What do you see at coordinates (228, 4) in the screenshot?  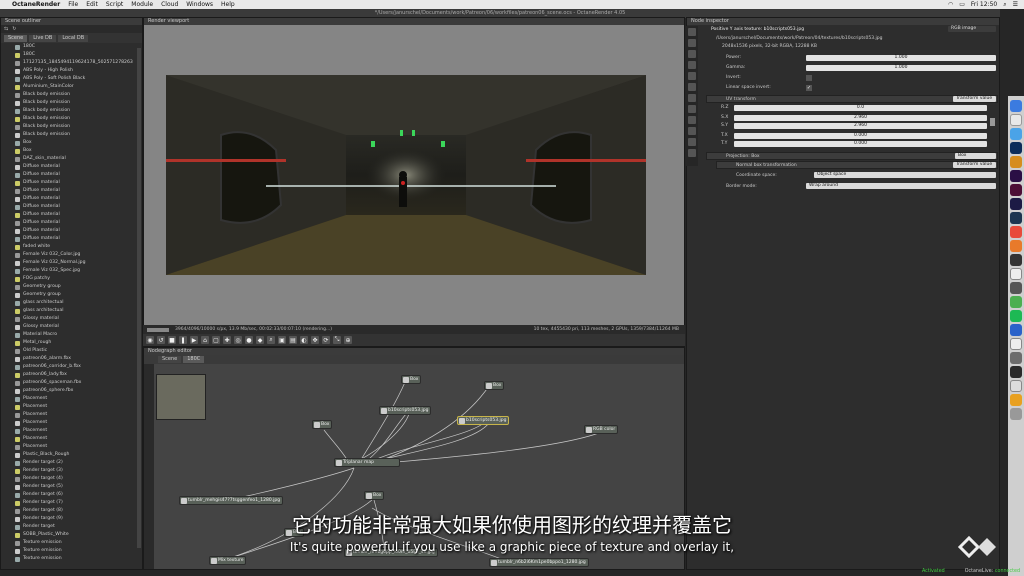 I see `menu-help: Help` at bounding box center [228, 4].